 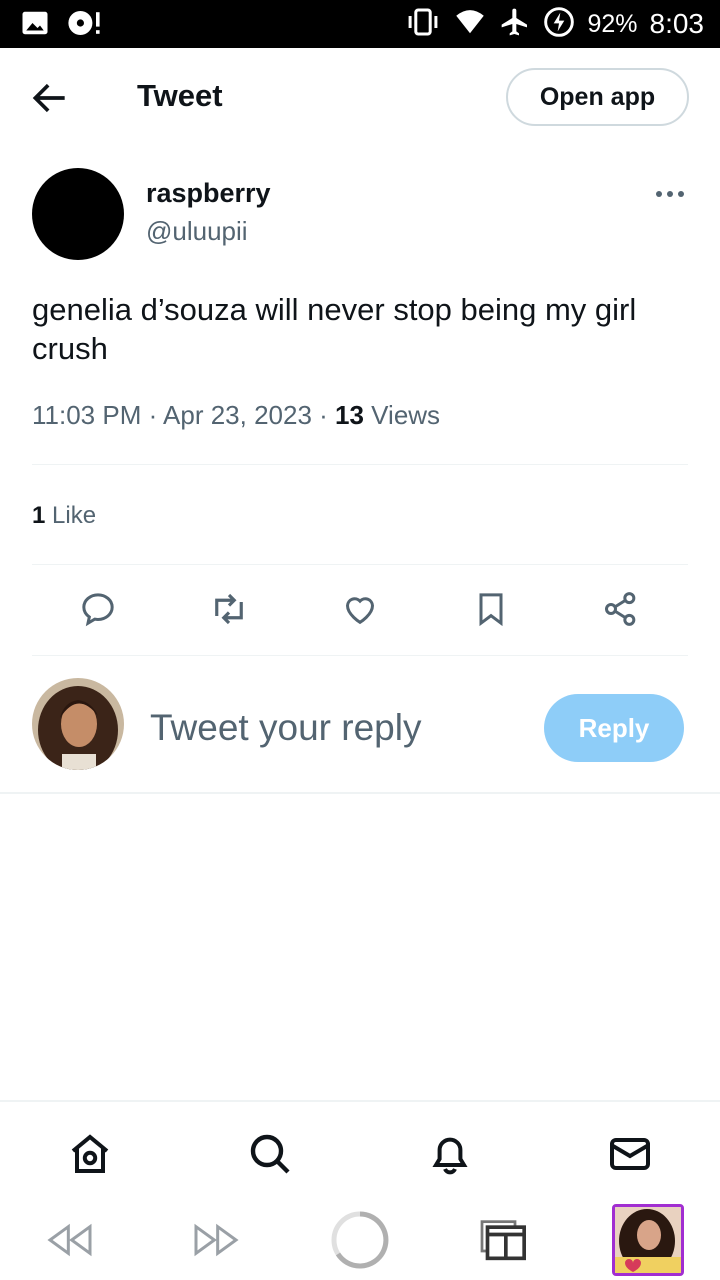 What do you see at coordinates (86, 415) in the screenshot?
I see `tweet-time: 11:03 PM` at bounding box center [86, 415].